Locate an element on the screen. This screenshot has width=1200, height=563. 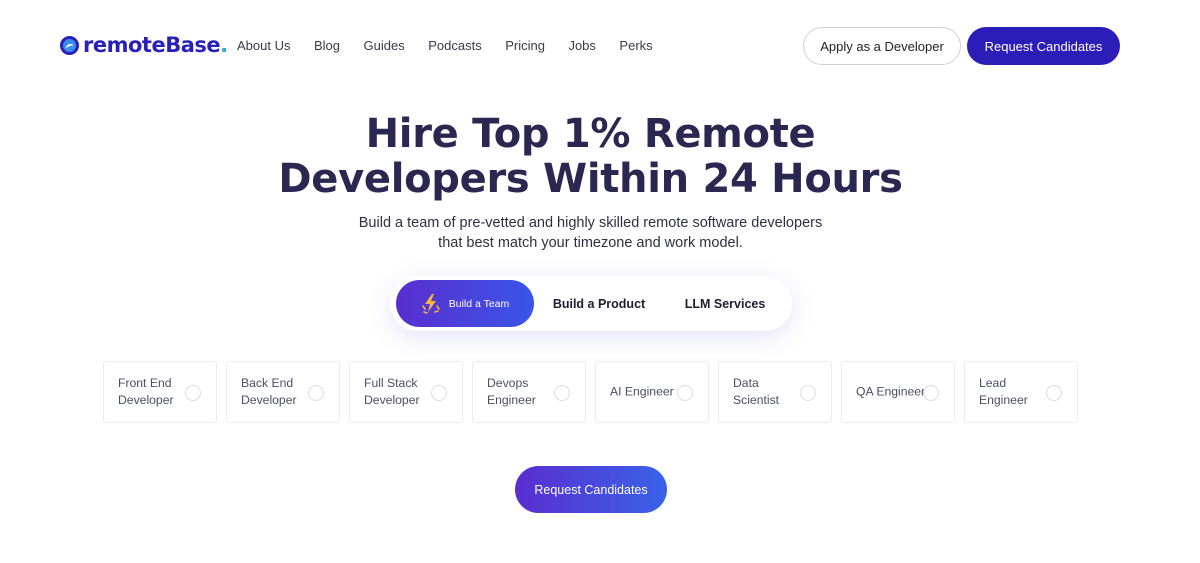
role-label: Devops Engineer is located at coordinates (511, 391).